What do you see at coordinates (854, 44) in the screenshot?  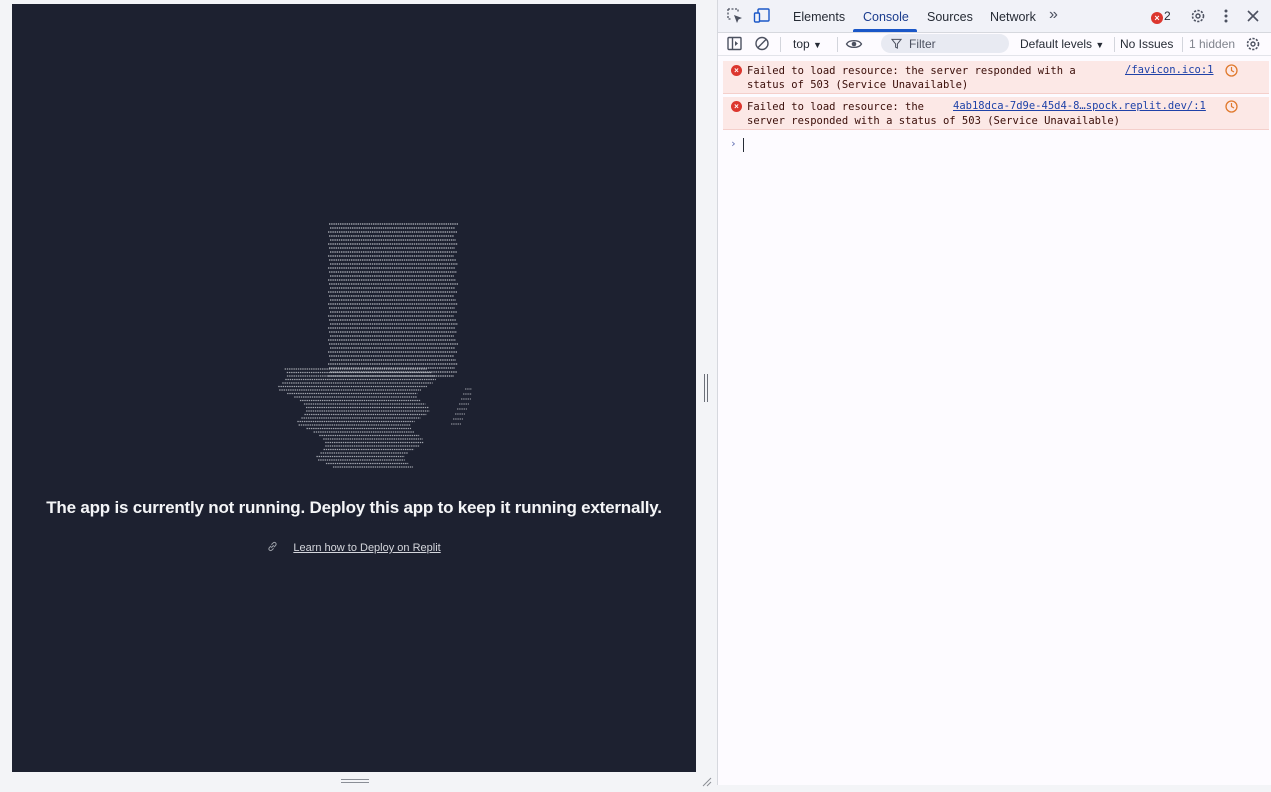 I see `live-expression-eye-icon` at bounding box center [854, 44].